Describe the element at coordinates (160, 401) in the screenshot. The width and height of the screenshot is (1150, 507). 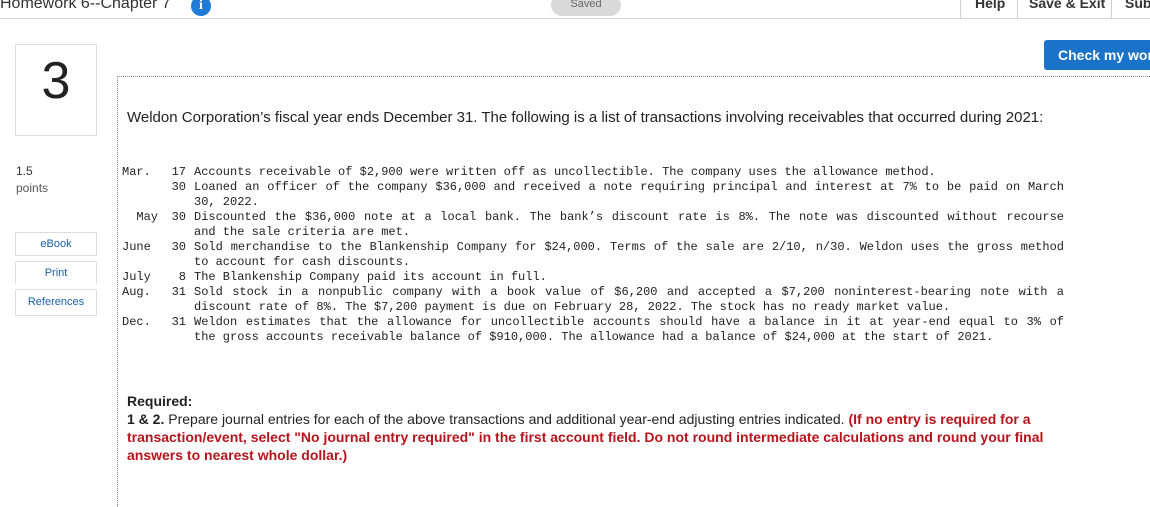
I see `required-heading: Required:` at that location.